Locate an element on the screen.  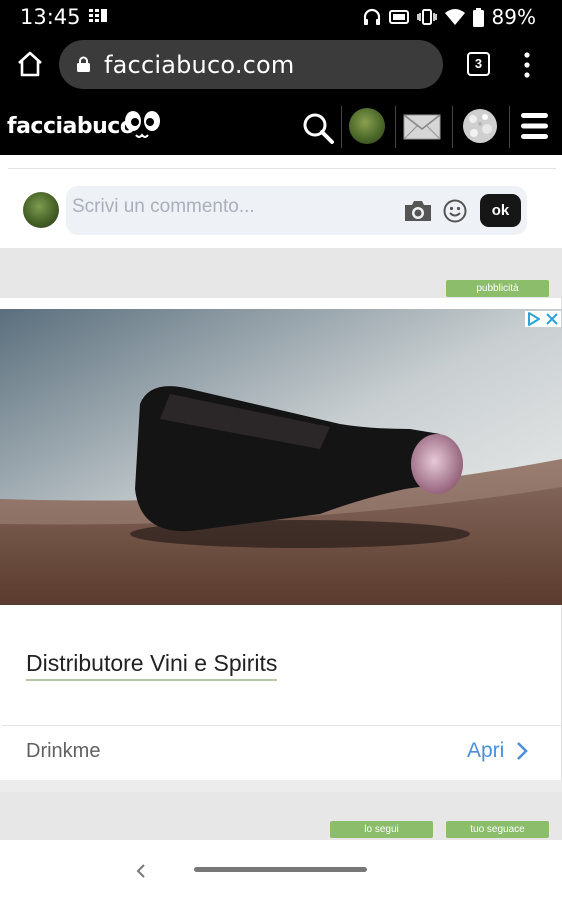
ad-title: Distributore Vini e Spirits is located at coordinates (152, 665).